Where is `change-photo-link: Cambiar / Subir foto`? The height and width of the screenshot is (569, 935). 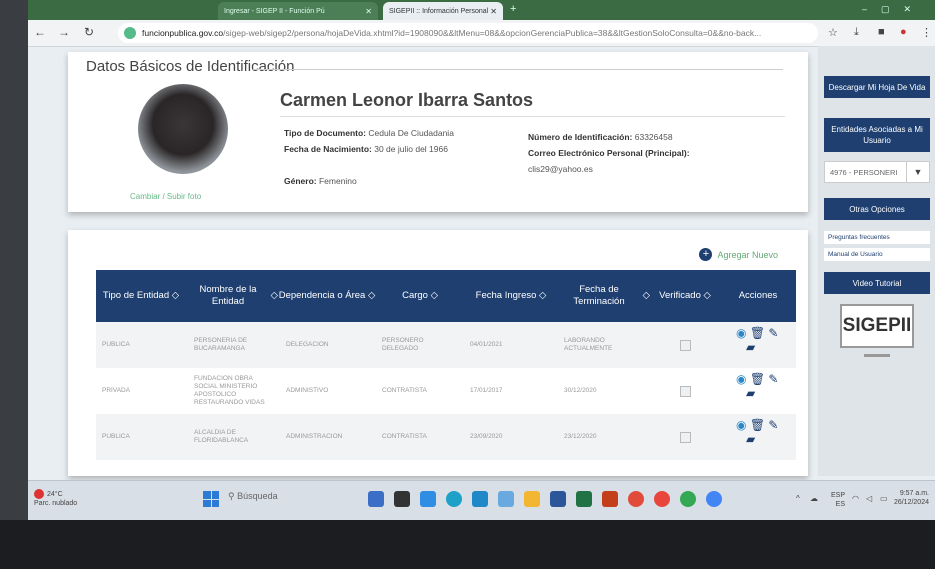
change-photo-link: Cambiar / Subir foto is located at coordinates (165, 196).